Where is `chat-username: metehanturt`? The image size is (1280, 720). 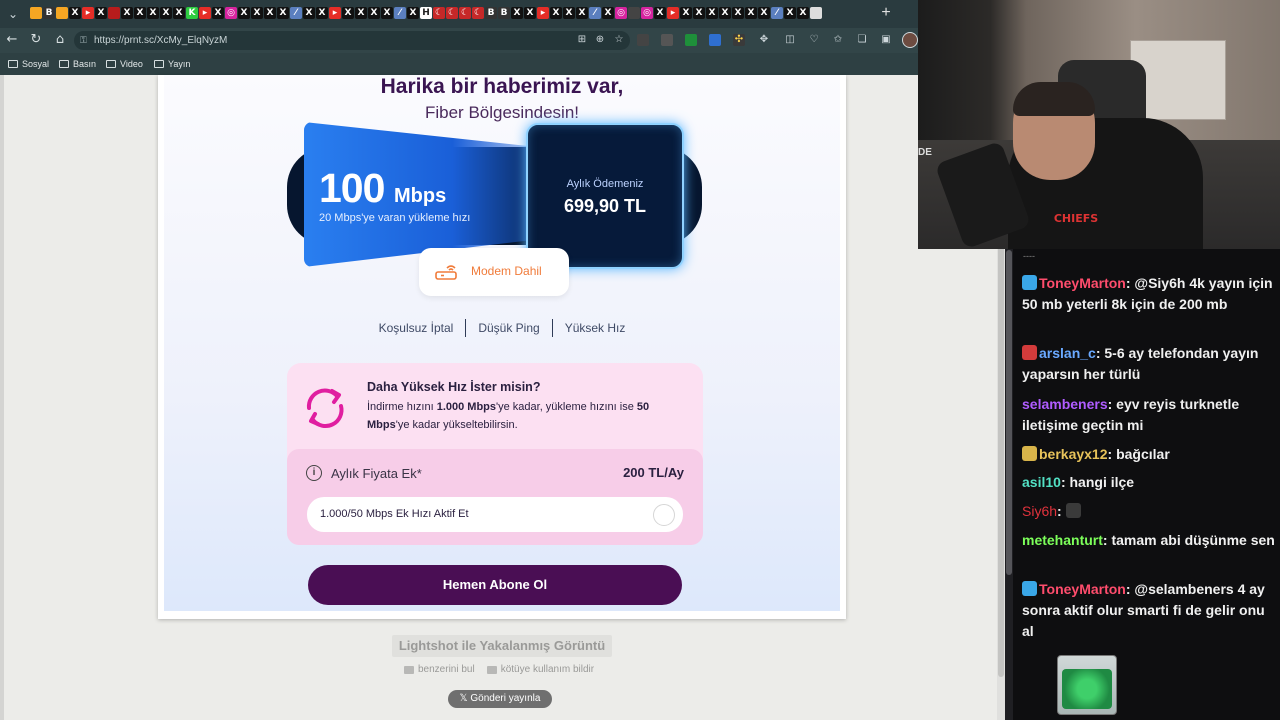
chat-username: metehanturt is located at coordinates (1062, 540).